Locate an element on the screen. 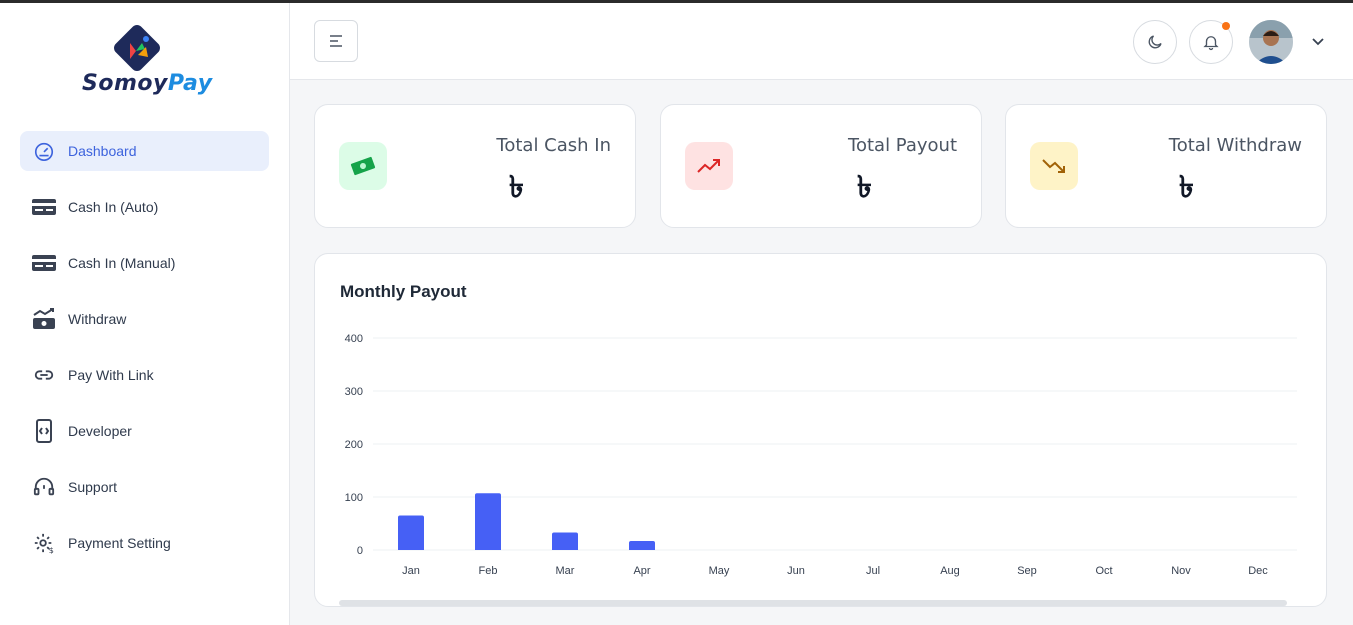 This screenshot has width=1353, height=625. card-title: Total Withdraw is located at coordinates (1235, 145).